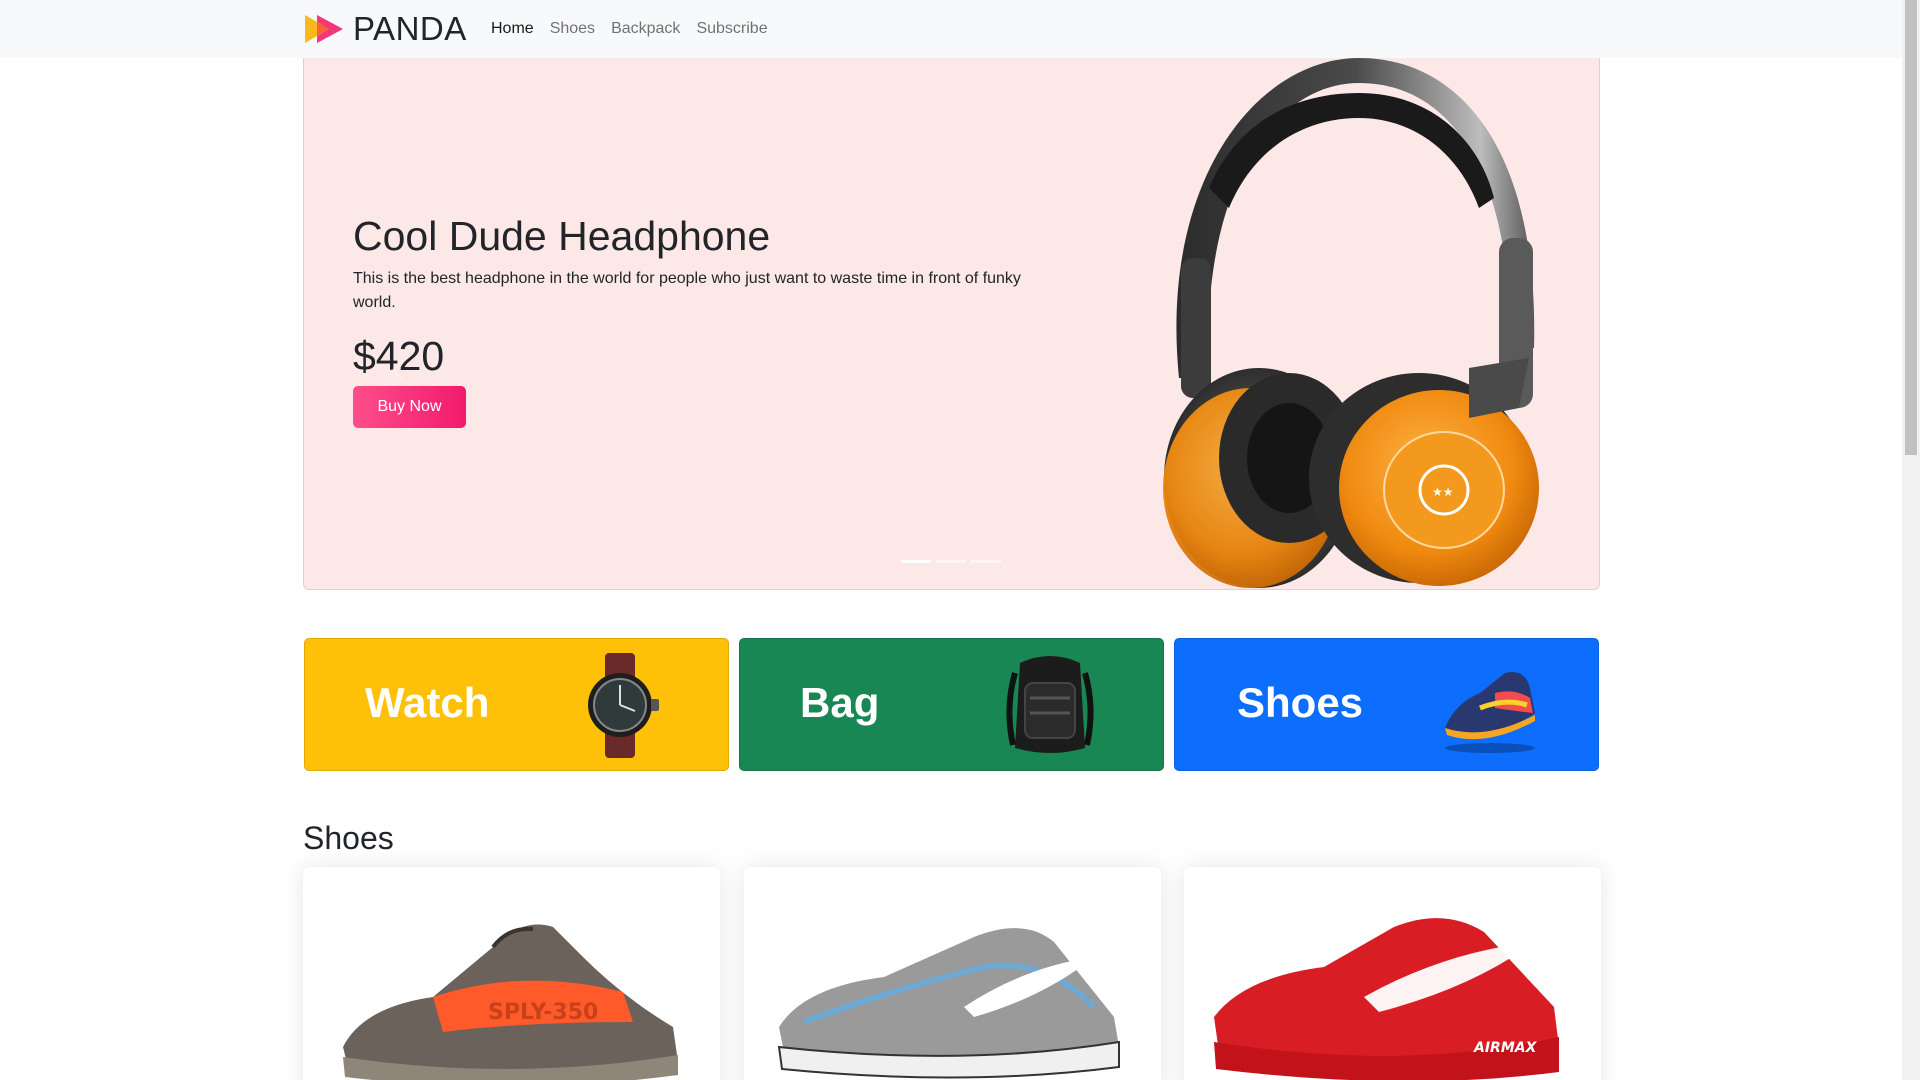  I want to click on category-label: Watch, so click(427, 702).